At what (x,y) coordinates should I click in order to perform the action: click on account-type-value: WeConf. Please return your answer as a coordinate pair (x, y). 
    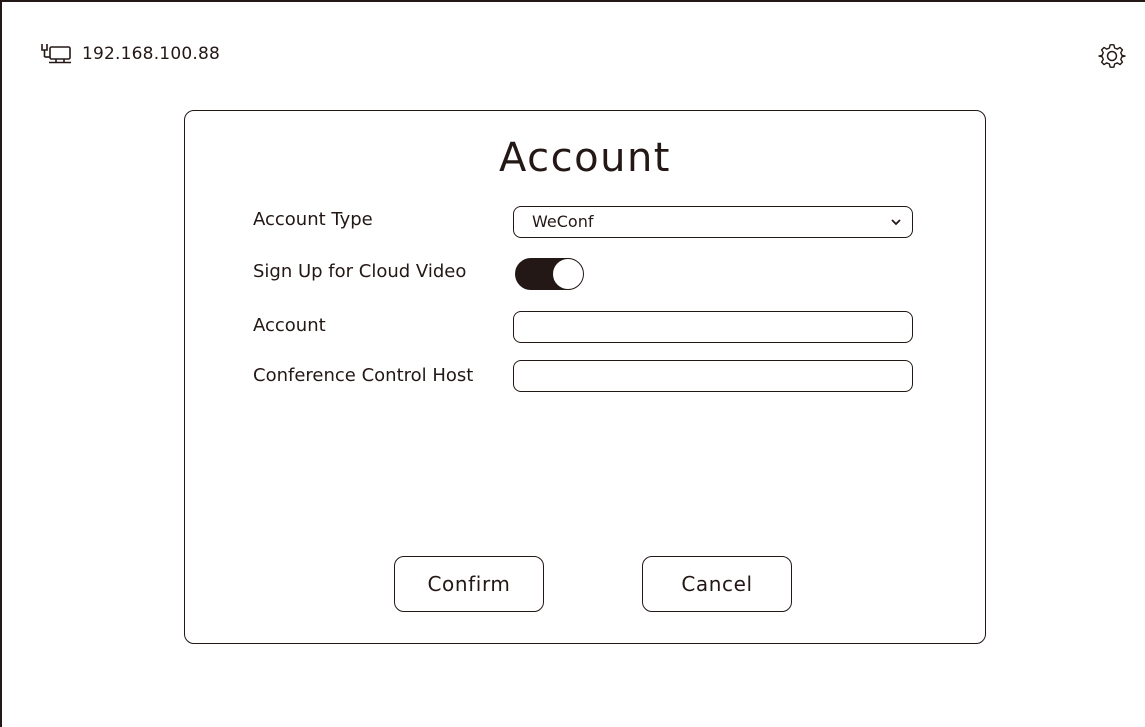
    Looking at the image, I should click on (563, 221).